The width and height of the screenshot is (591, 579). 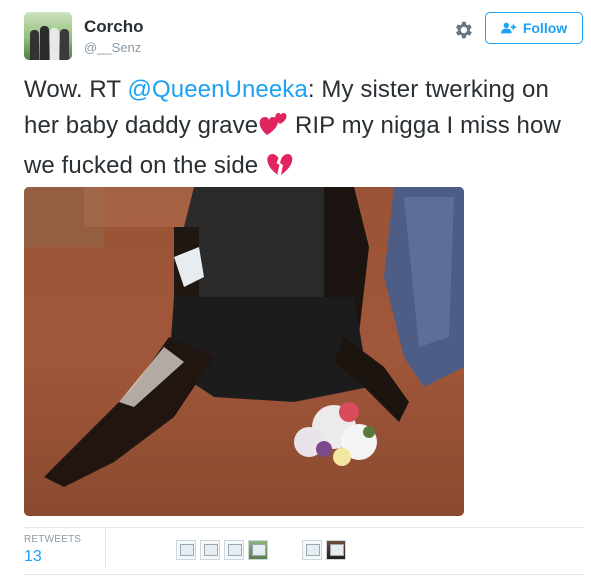 I want to click on retweets-label: RETWEETS, so click(x=53, y=539).